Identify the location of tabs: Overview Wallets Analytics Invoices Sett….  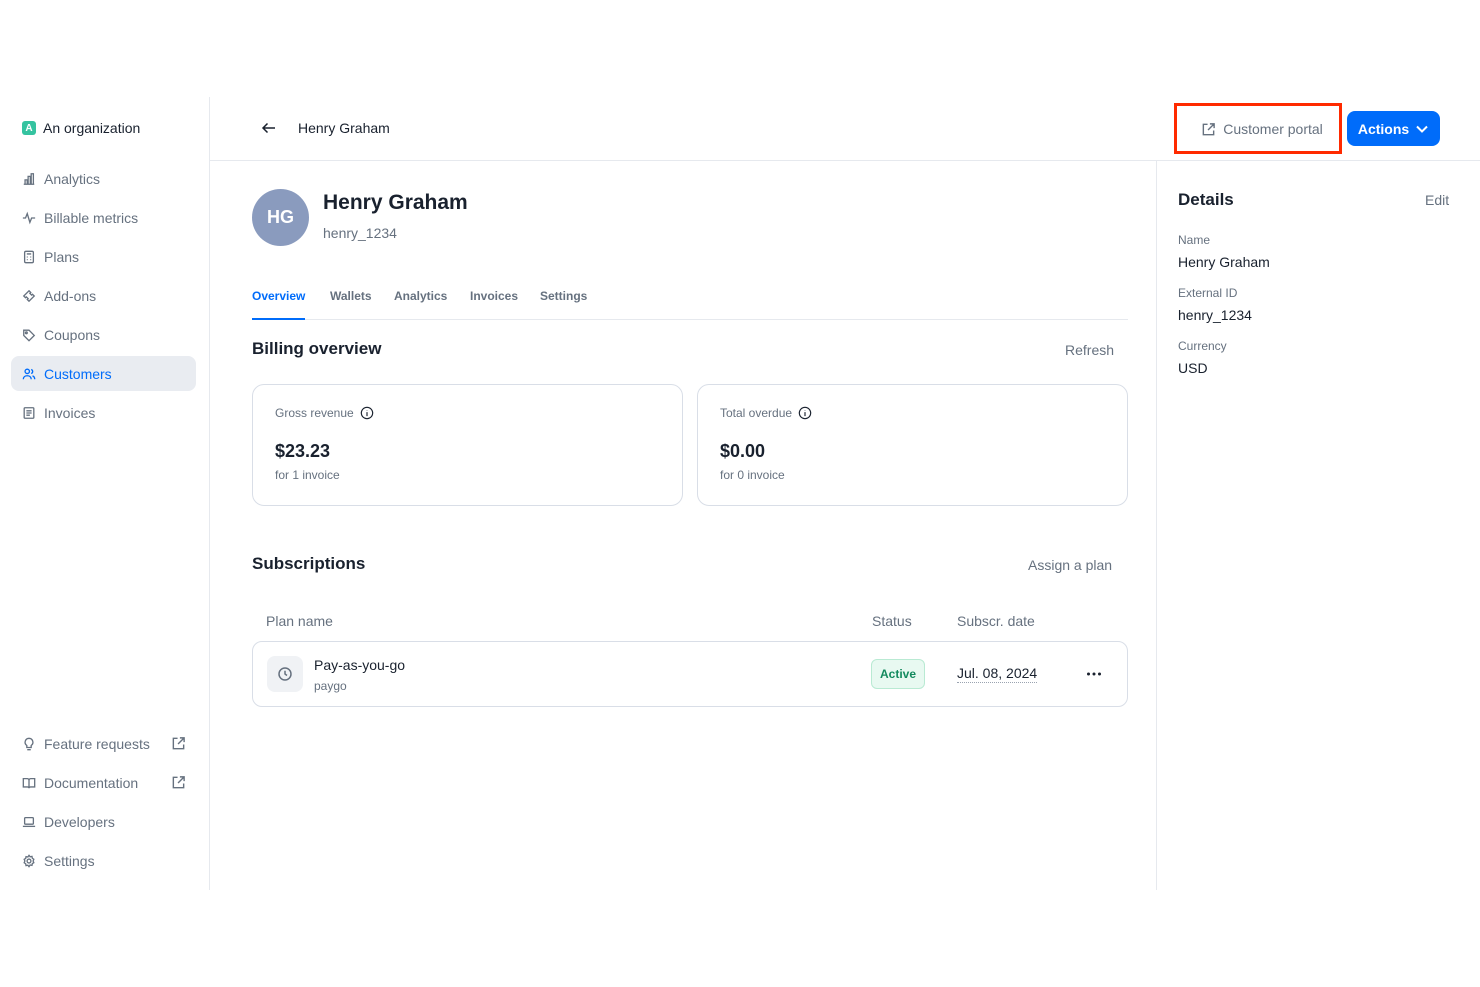
(690, 302).